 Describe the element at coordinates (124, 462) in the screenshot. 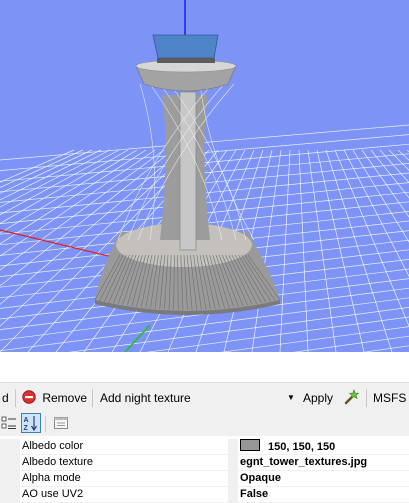

I see `property-name: Albedo texture` at that location.